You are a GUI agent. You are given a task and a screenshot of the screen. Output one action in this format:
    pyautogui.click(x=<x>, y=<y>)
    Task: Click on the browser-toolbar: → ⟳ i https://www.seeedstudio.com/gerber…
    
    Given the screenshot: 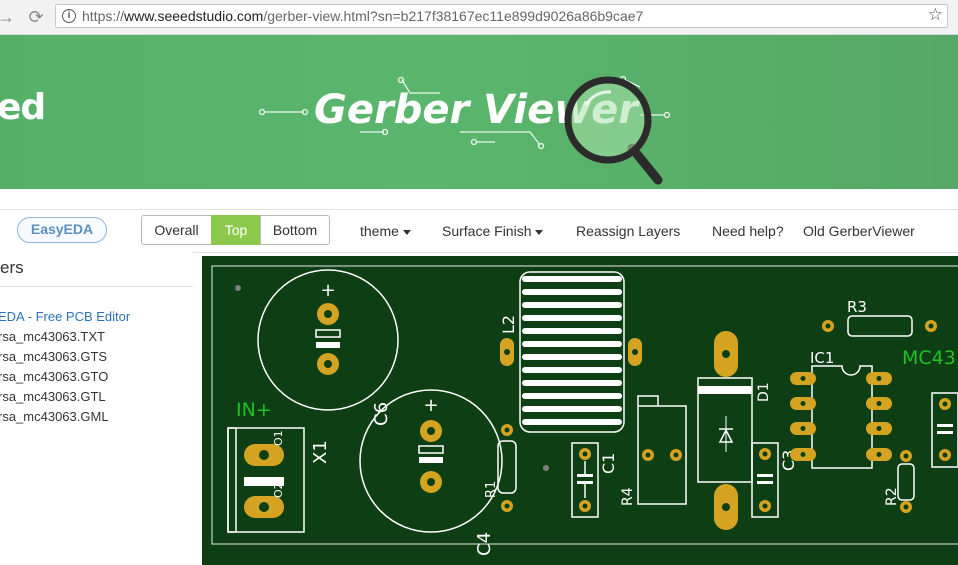 What is the action you would take?
    pyautogui.click(x=479, y=17)
    